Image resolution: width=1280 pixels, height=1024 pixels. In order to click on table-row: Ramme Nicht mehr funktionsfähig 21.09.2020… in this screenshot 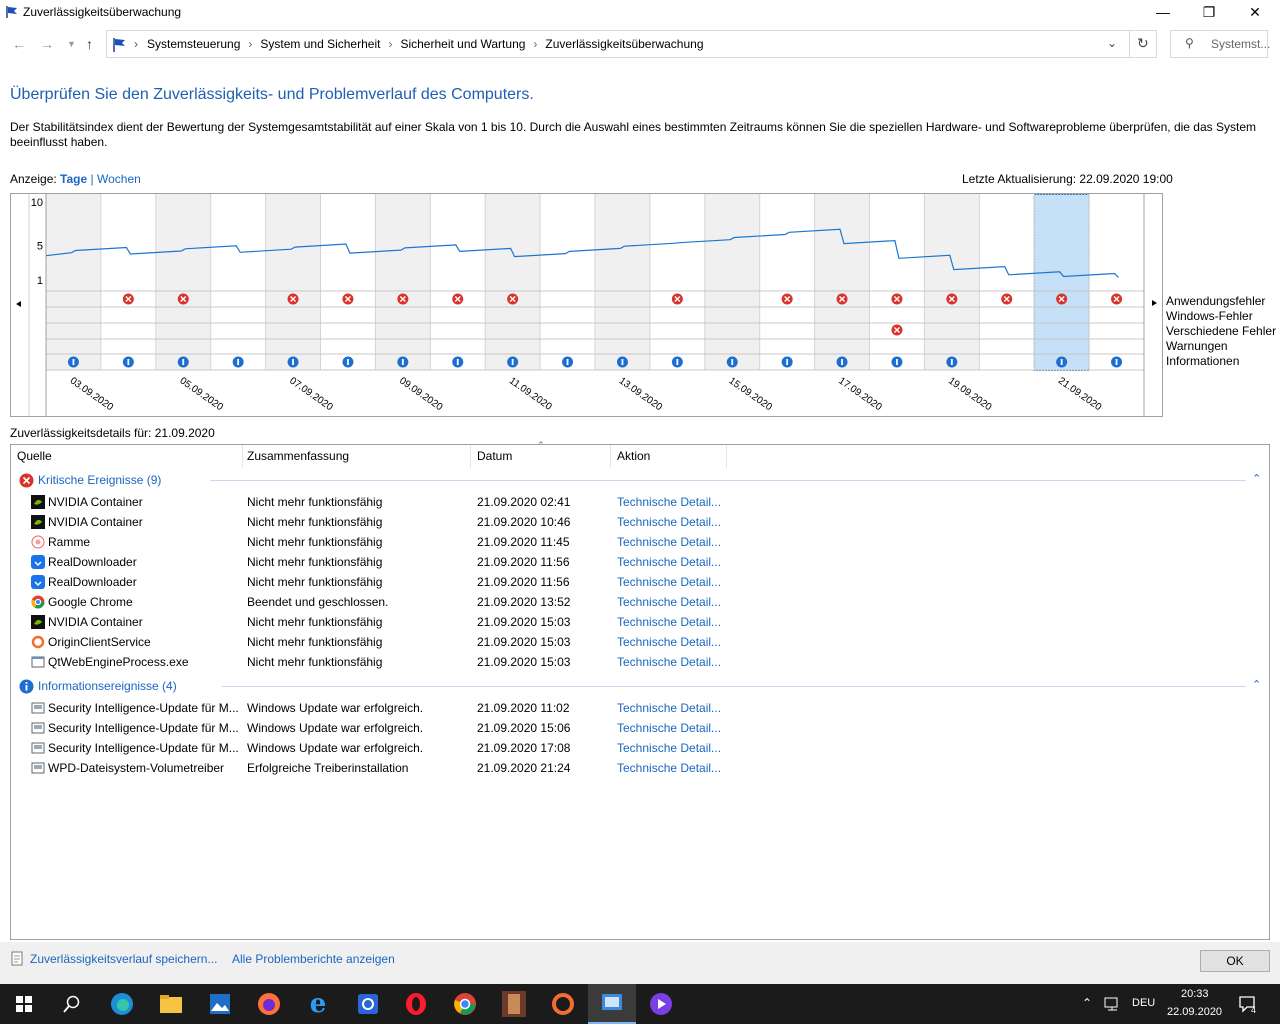, I will do `click(640, 542)`.